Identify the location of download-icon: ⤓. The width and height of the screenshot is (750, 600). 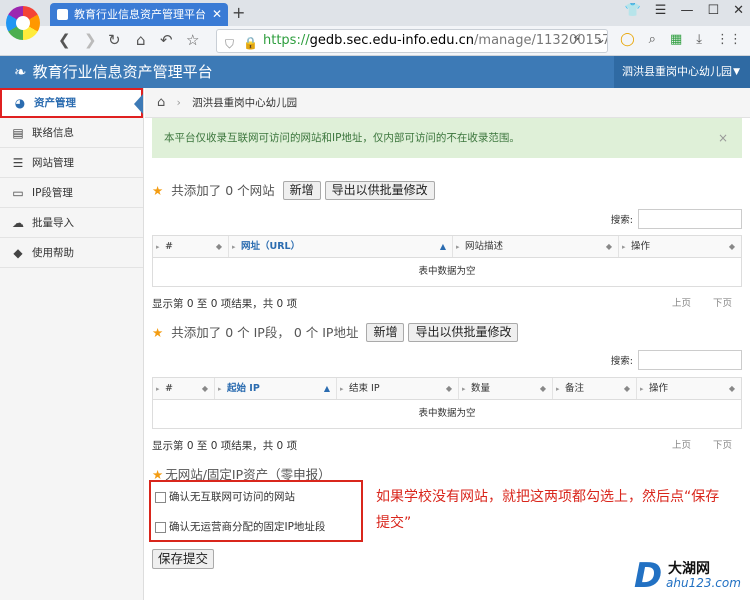
(699, 39).